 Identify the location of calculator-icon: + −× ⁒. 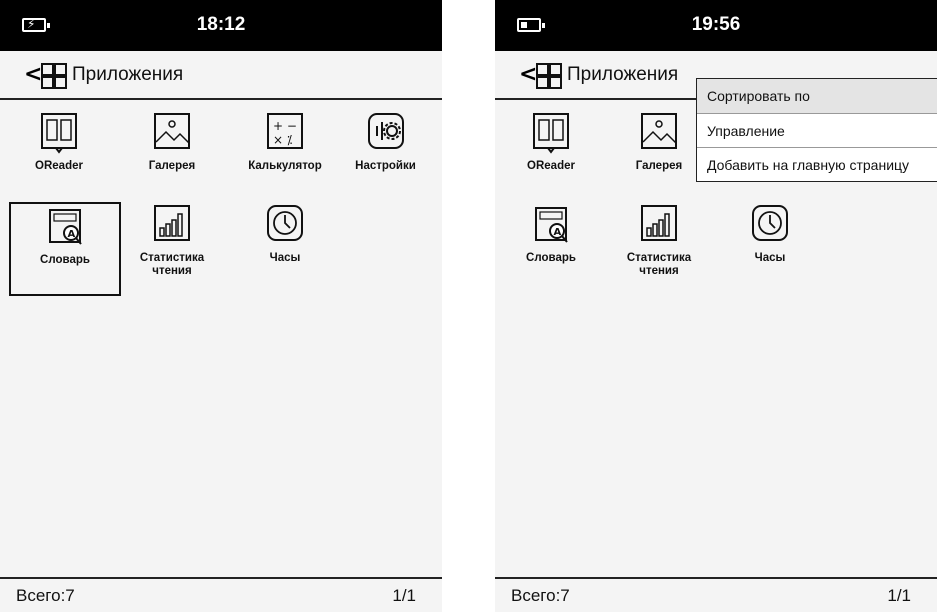
(285, 131).